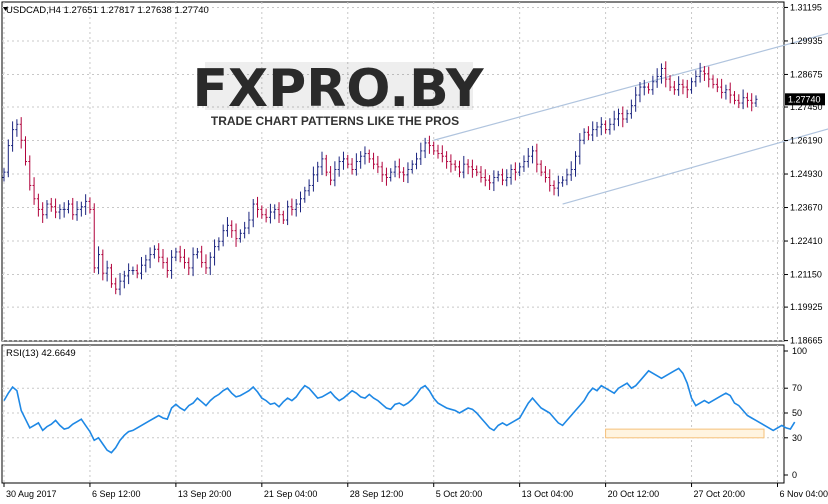 The width and height of the screenshot is (828, 504). What do you see at coordinates (806, 74) in the screenshot?
I see `price-tick-label: 1.28675` at bounding box center [806, 74].